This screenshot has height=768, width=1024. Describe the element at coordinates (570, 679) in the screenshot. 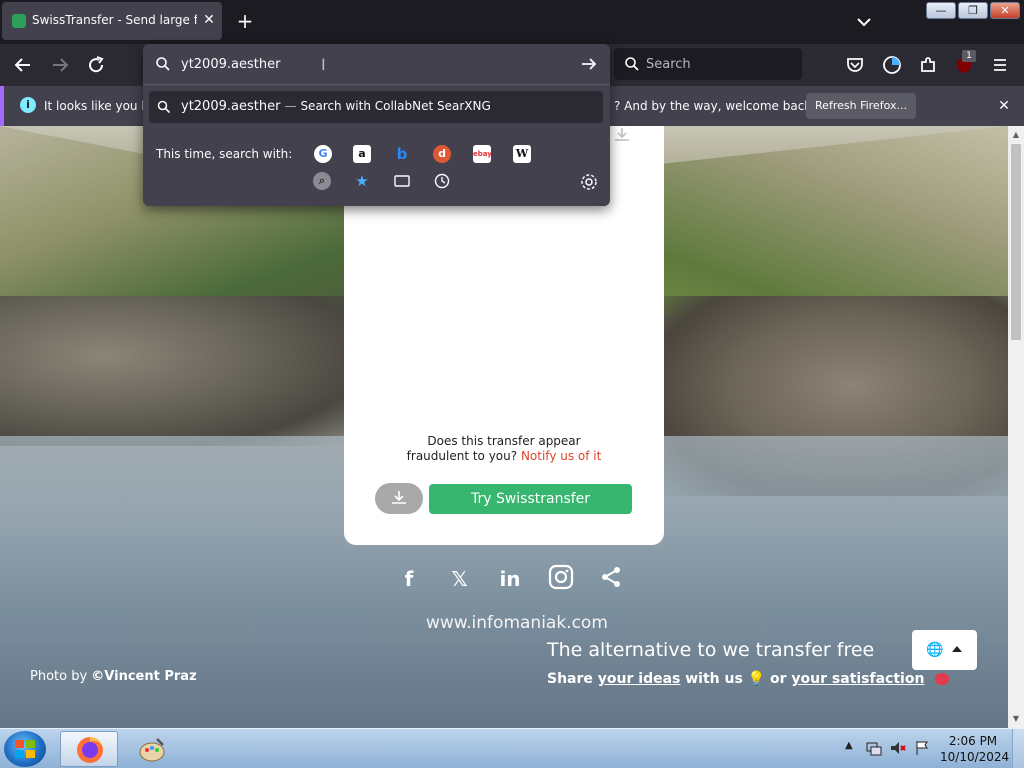

I see `share-prefix: Share` at that location.